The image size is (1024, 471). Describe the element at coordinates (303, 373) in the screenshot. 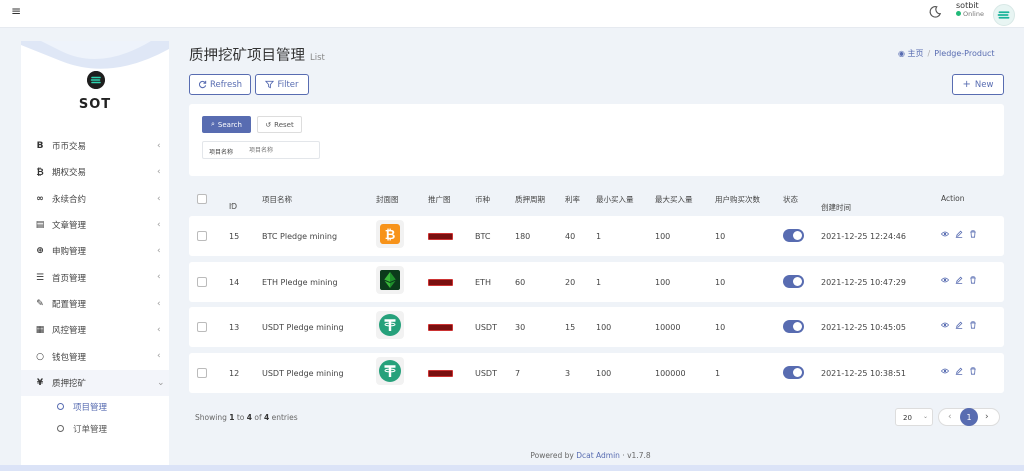

I see `cell-name: USDT Pledge mining` at that location.